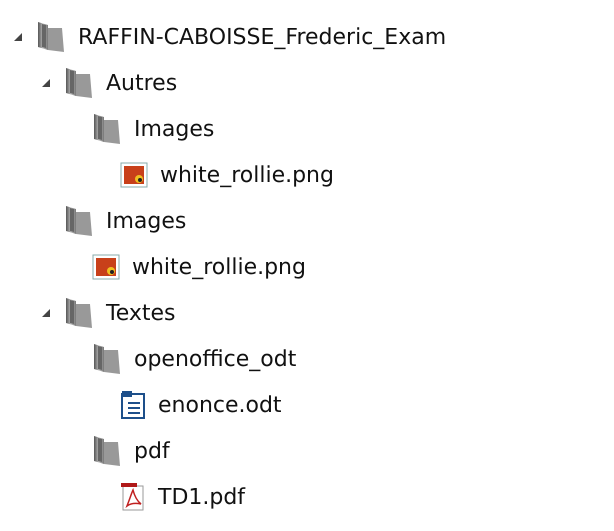  I want to click on tree-item-label: Autres, so click(142, 83).